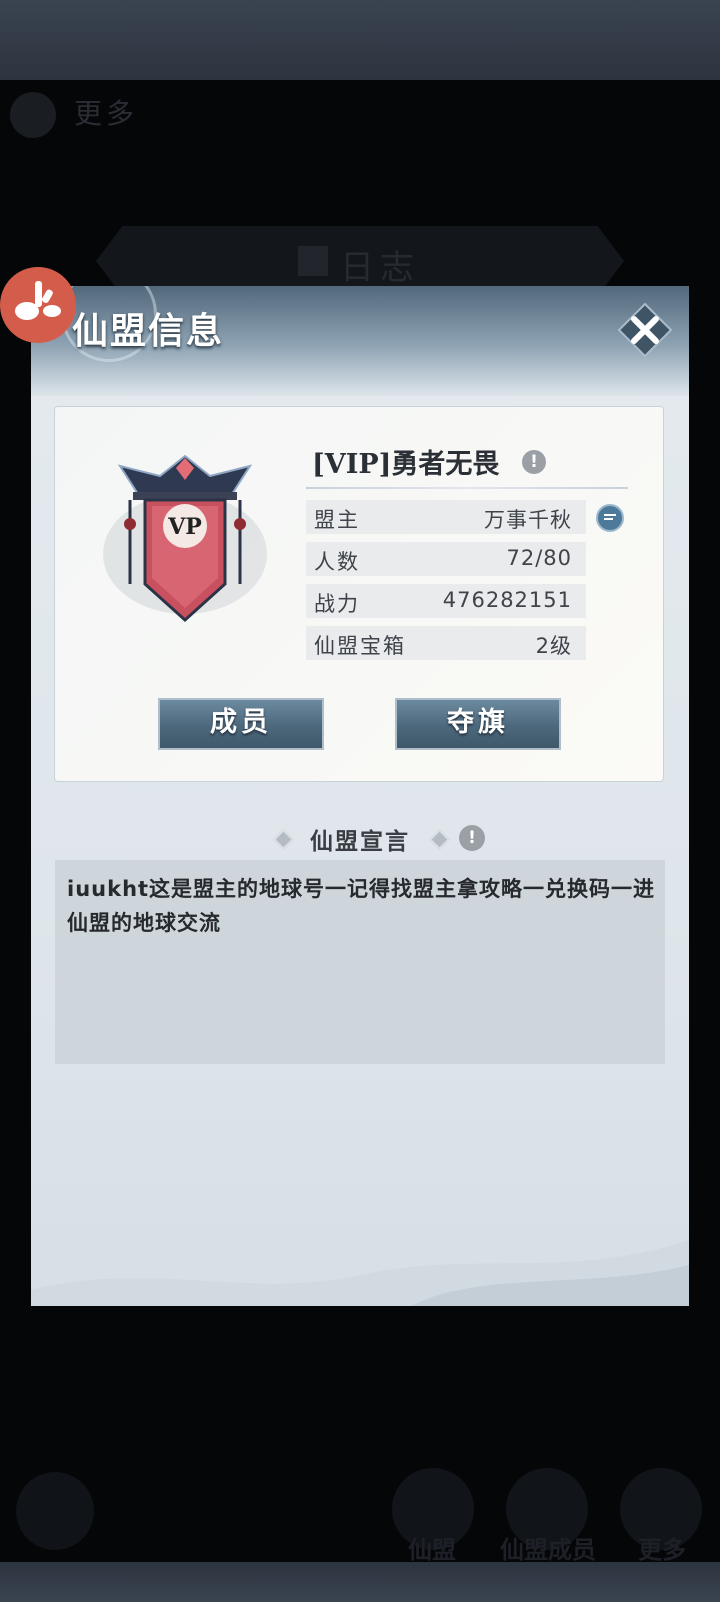  What do you see at coordinates (553, 646) in the screenshot?
I see `stat-value: 2级` at bounding box center [553, 646].